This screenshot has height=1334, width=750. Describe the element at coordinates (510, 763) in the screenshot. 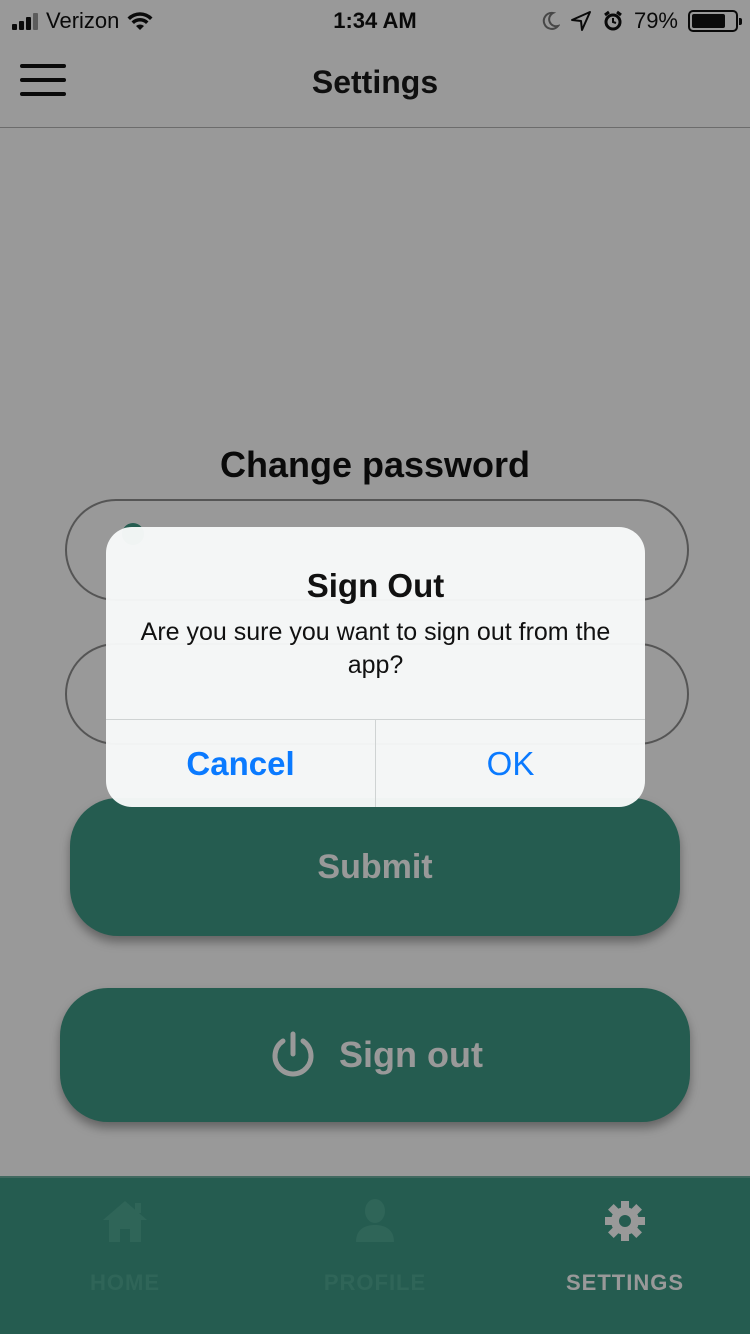

I see `ok-button: OK` at that location.